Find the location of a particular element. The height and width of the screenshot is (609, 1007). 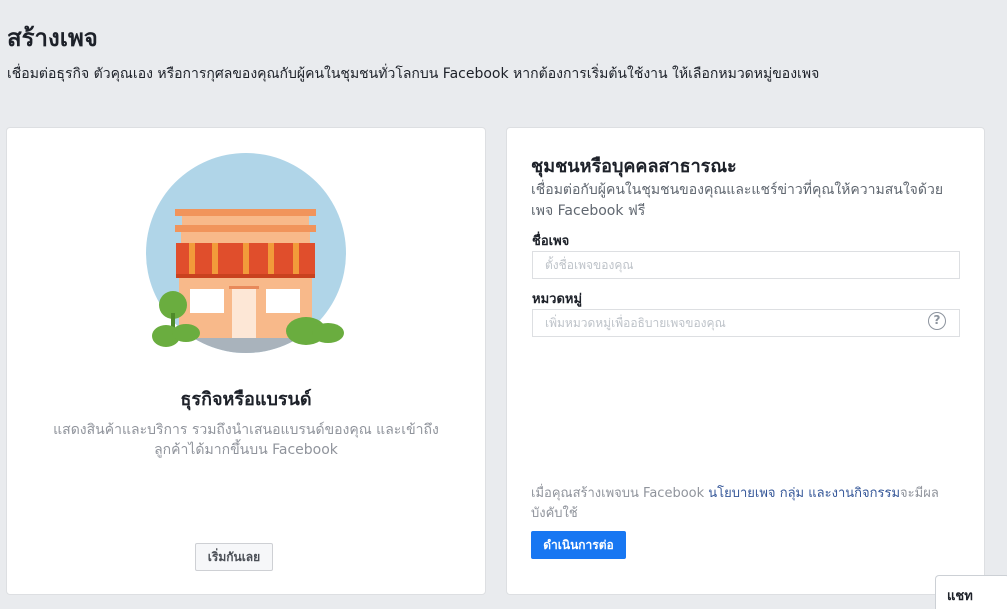

category-label: หมวดหมู่ is located at coordinates (557, 299).